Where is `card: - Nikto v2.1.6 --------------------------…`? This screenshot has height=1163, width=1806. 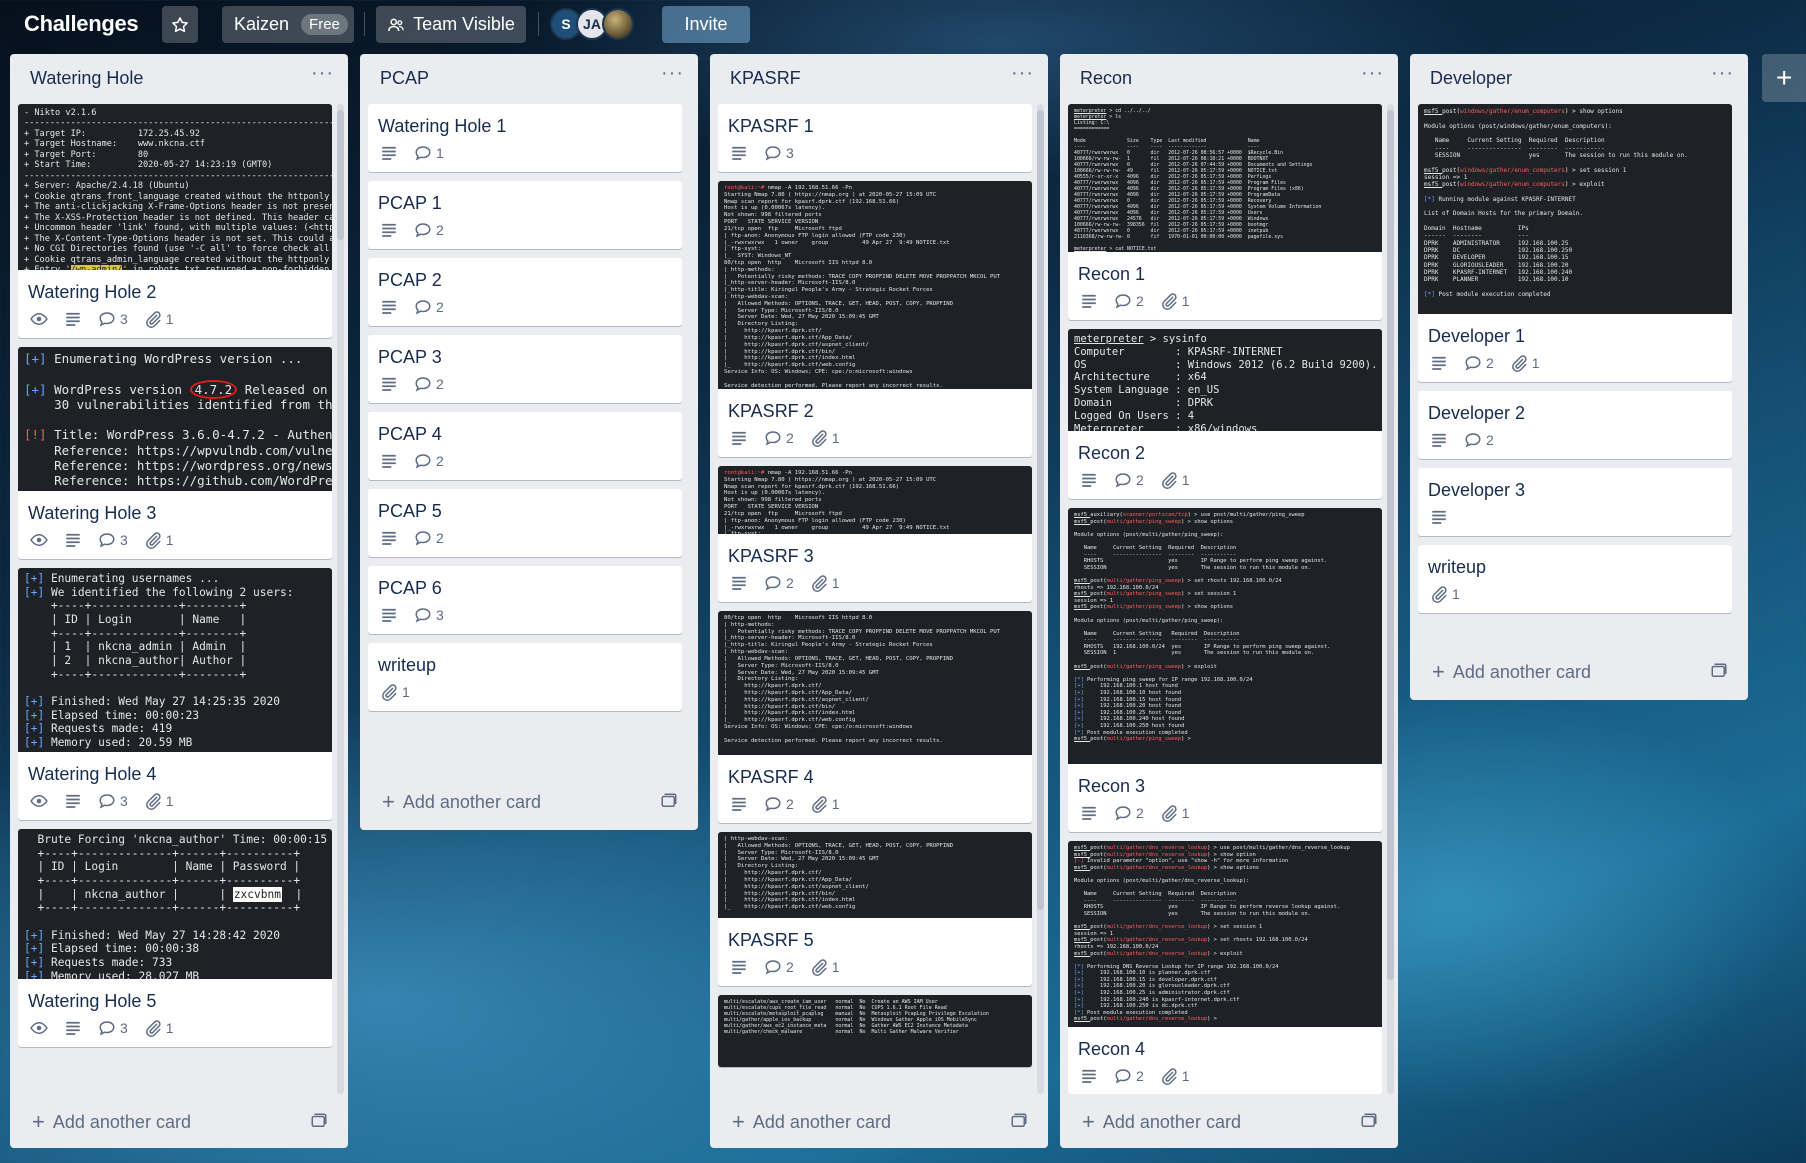 card: - Nikto v2.1.6 --------------------------… is located at coordinates (175, 221).